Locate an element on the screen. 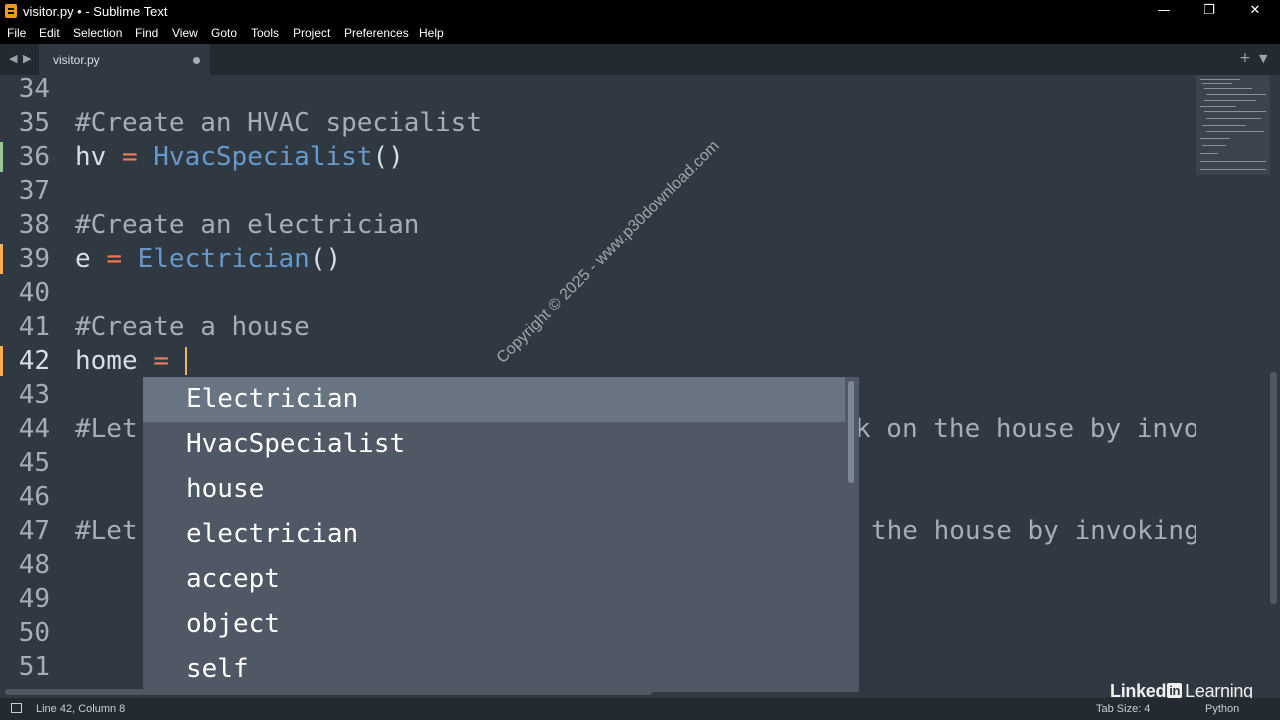  code-text: e = Electrician() is located at coordinates (208, 259).